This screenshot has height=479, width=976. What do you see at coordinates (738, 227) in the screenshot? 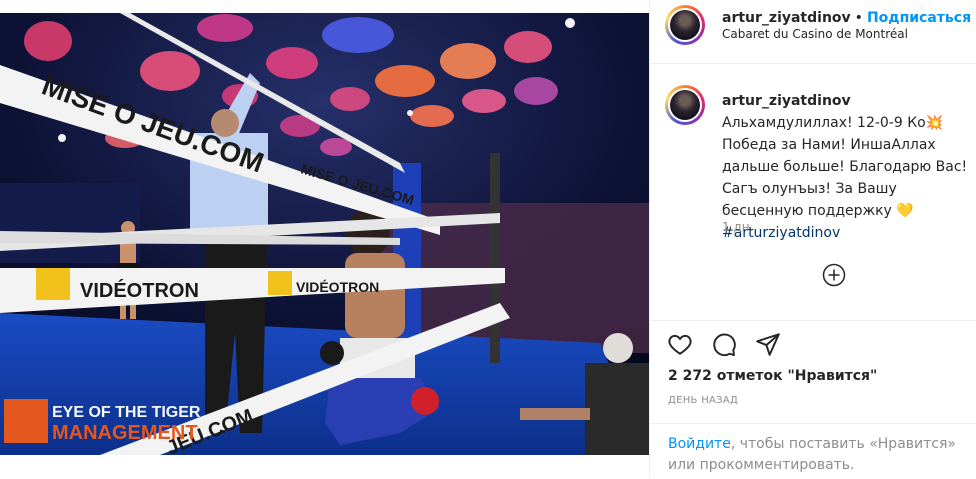
I see `caption-time: 1 дн.` at bounding box center [738, 227].